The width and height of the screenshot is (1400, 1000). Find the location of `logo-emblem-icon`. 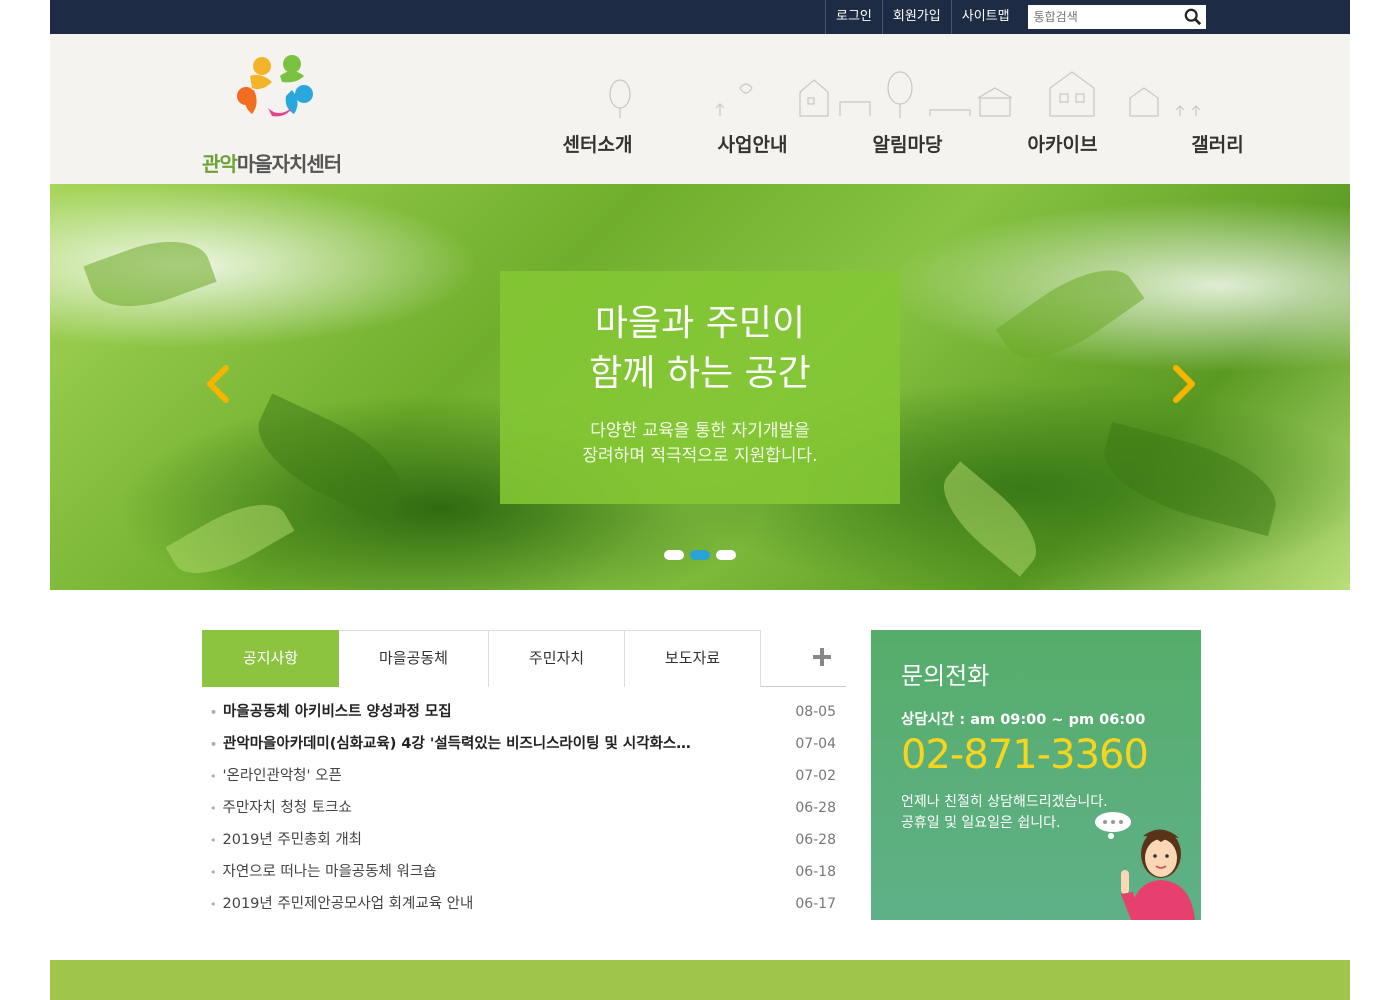

logo-emblem-icon is located at coordinates (275, 86).